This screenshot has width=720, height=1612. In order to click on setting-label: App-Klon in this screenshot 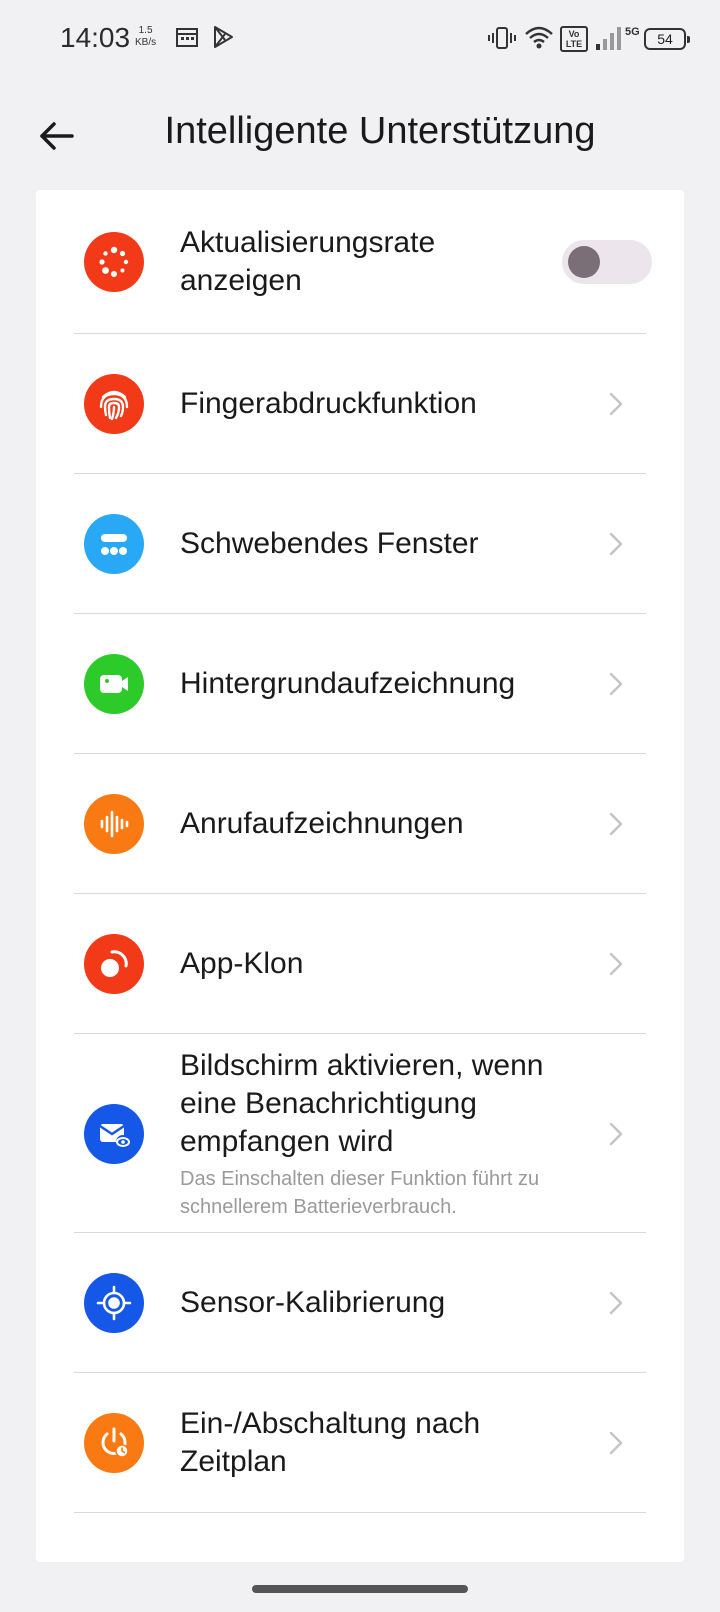, I will do `click(242, 963)`.